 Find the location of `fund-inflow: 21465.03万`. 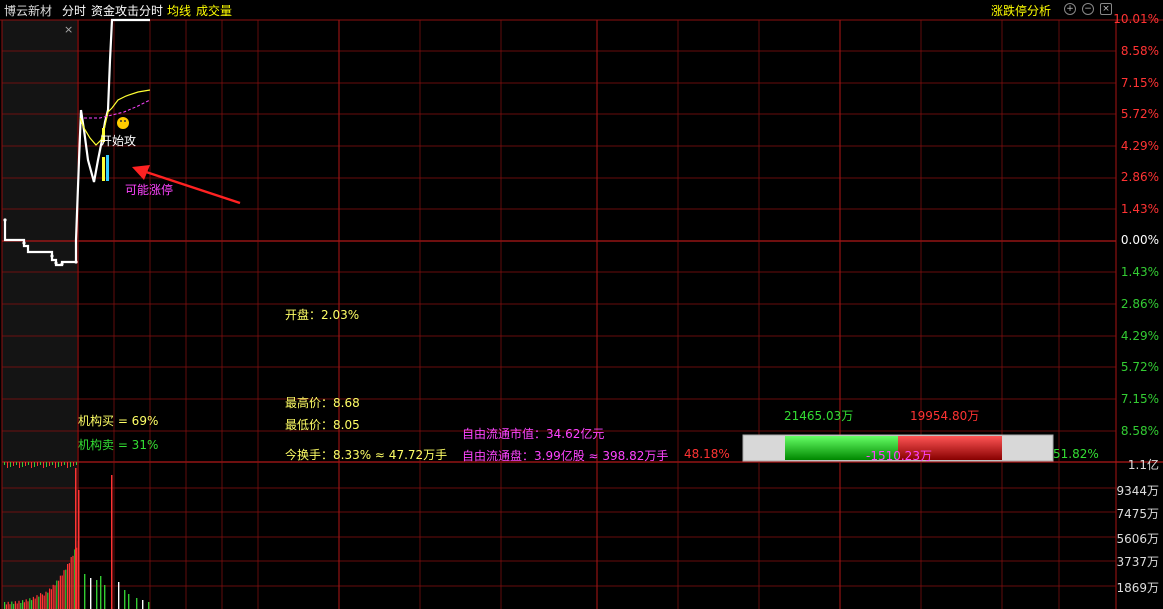

fund-inflow: 21465.03万 is located at coordinates (819, 416).